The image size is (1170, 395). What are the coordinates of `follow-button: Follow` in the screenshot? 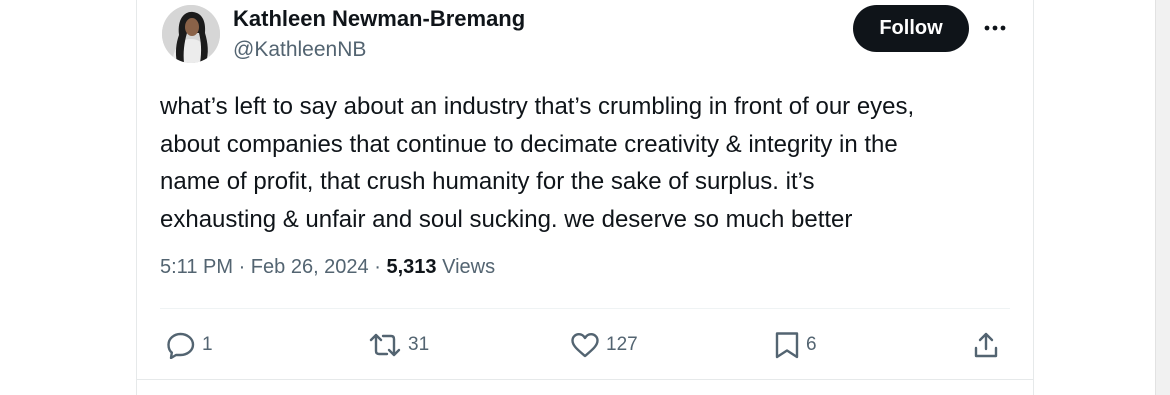 It's located at (911, 28).